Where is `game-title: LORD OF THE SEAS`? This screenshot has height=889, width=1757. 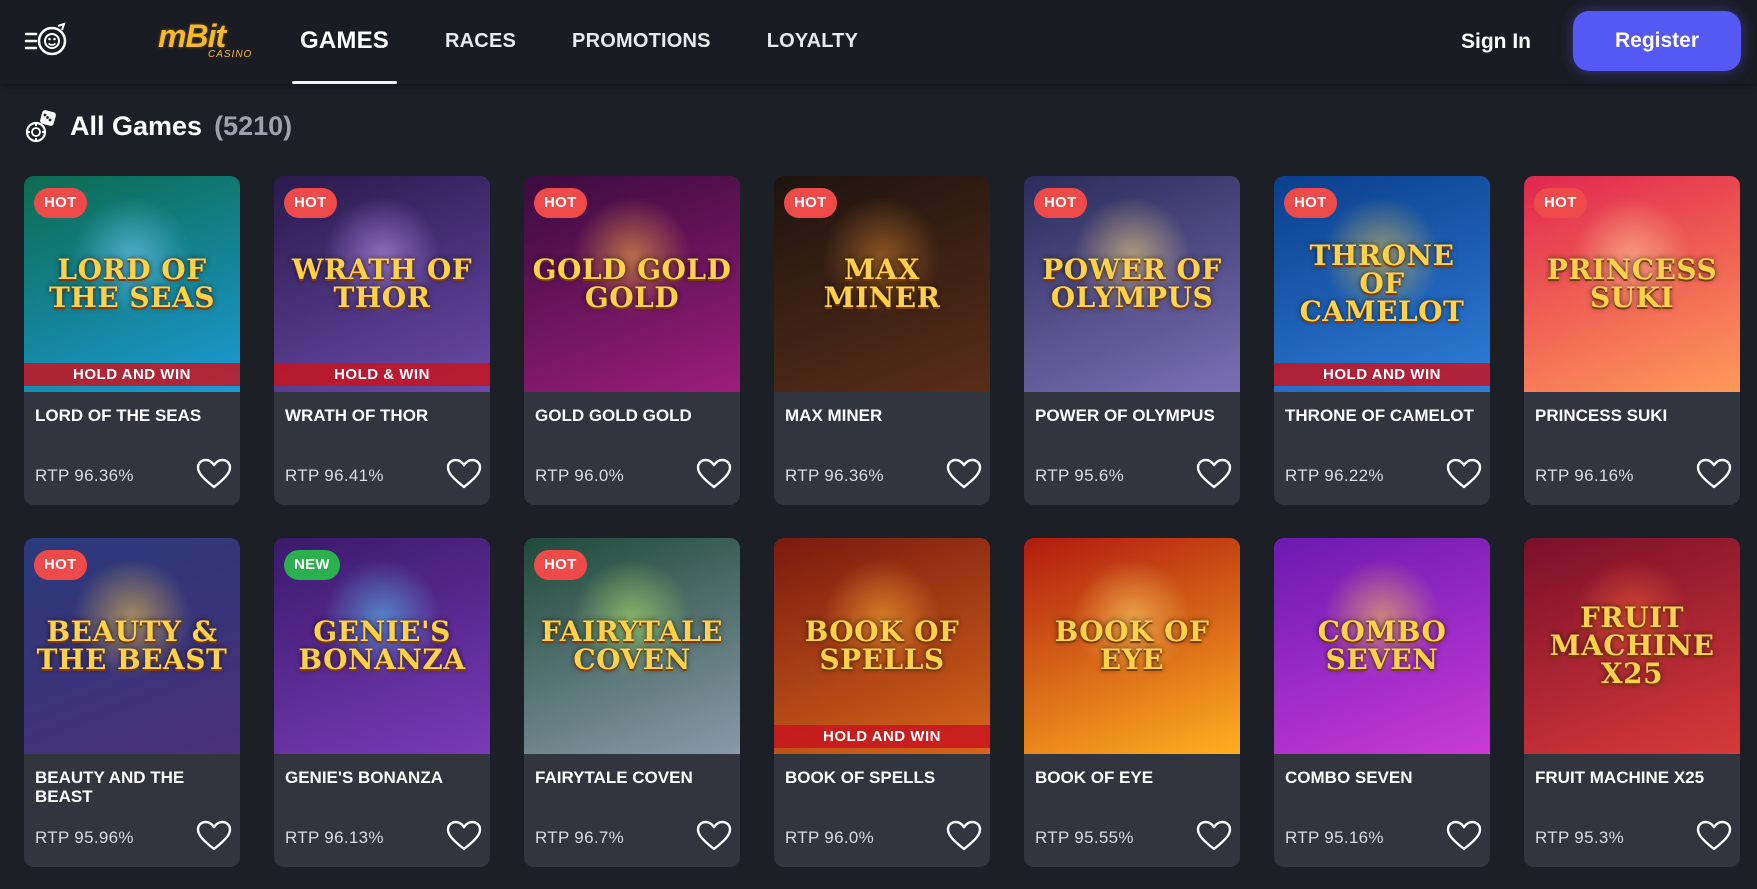
game-title: LORD OF THE SEAS is located at coordinates (133, 415).